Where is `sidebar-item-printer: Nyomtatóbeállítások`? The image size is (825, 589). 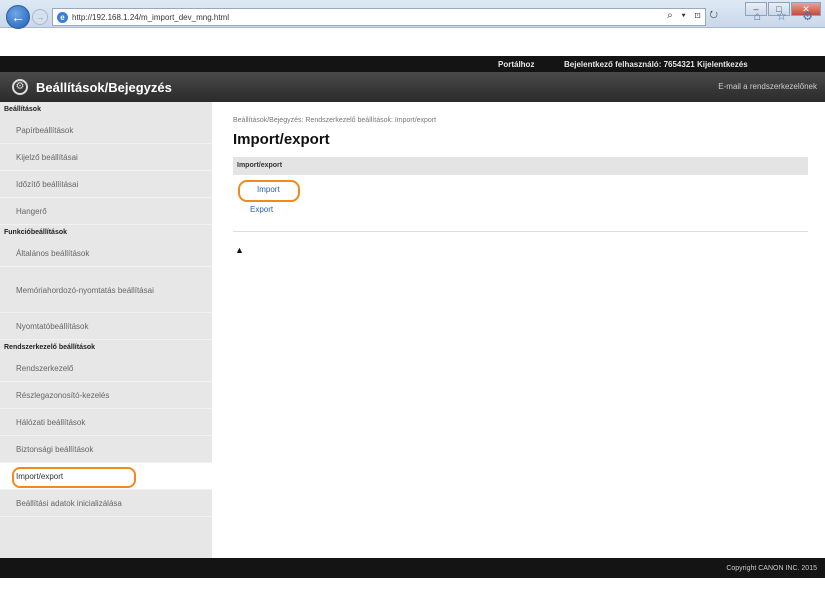
sidebar-item-printer: Nyomtatóbeállítások is located at coordinates (106, 326).